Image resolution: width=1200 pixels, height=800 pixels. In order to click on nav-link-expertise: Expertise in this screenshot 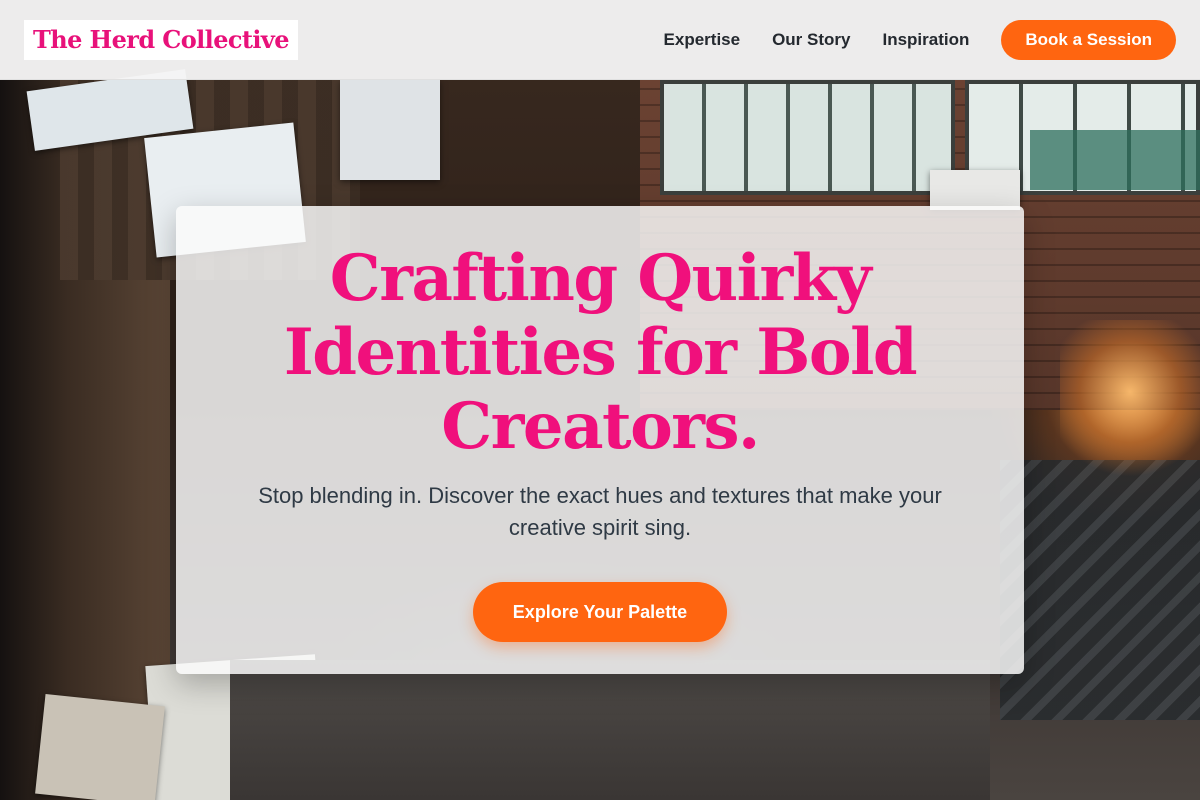, I will do `click(702, 40)`.